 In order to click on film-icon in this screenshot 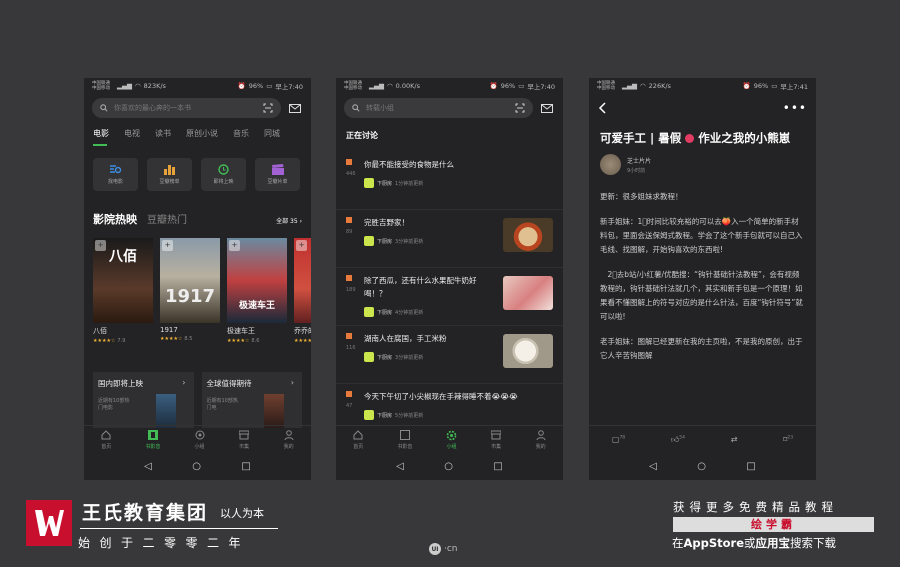, I will do `click(152, 435)`.